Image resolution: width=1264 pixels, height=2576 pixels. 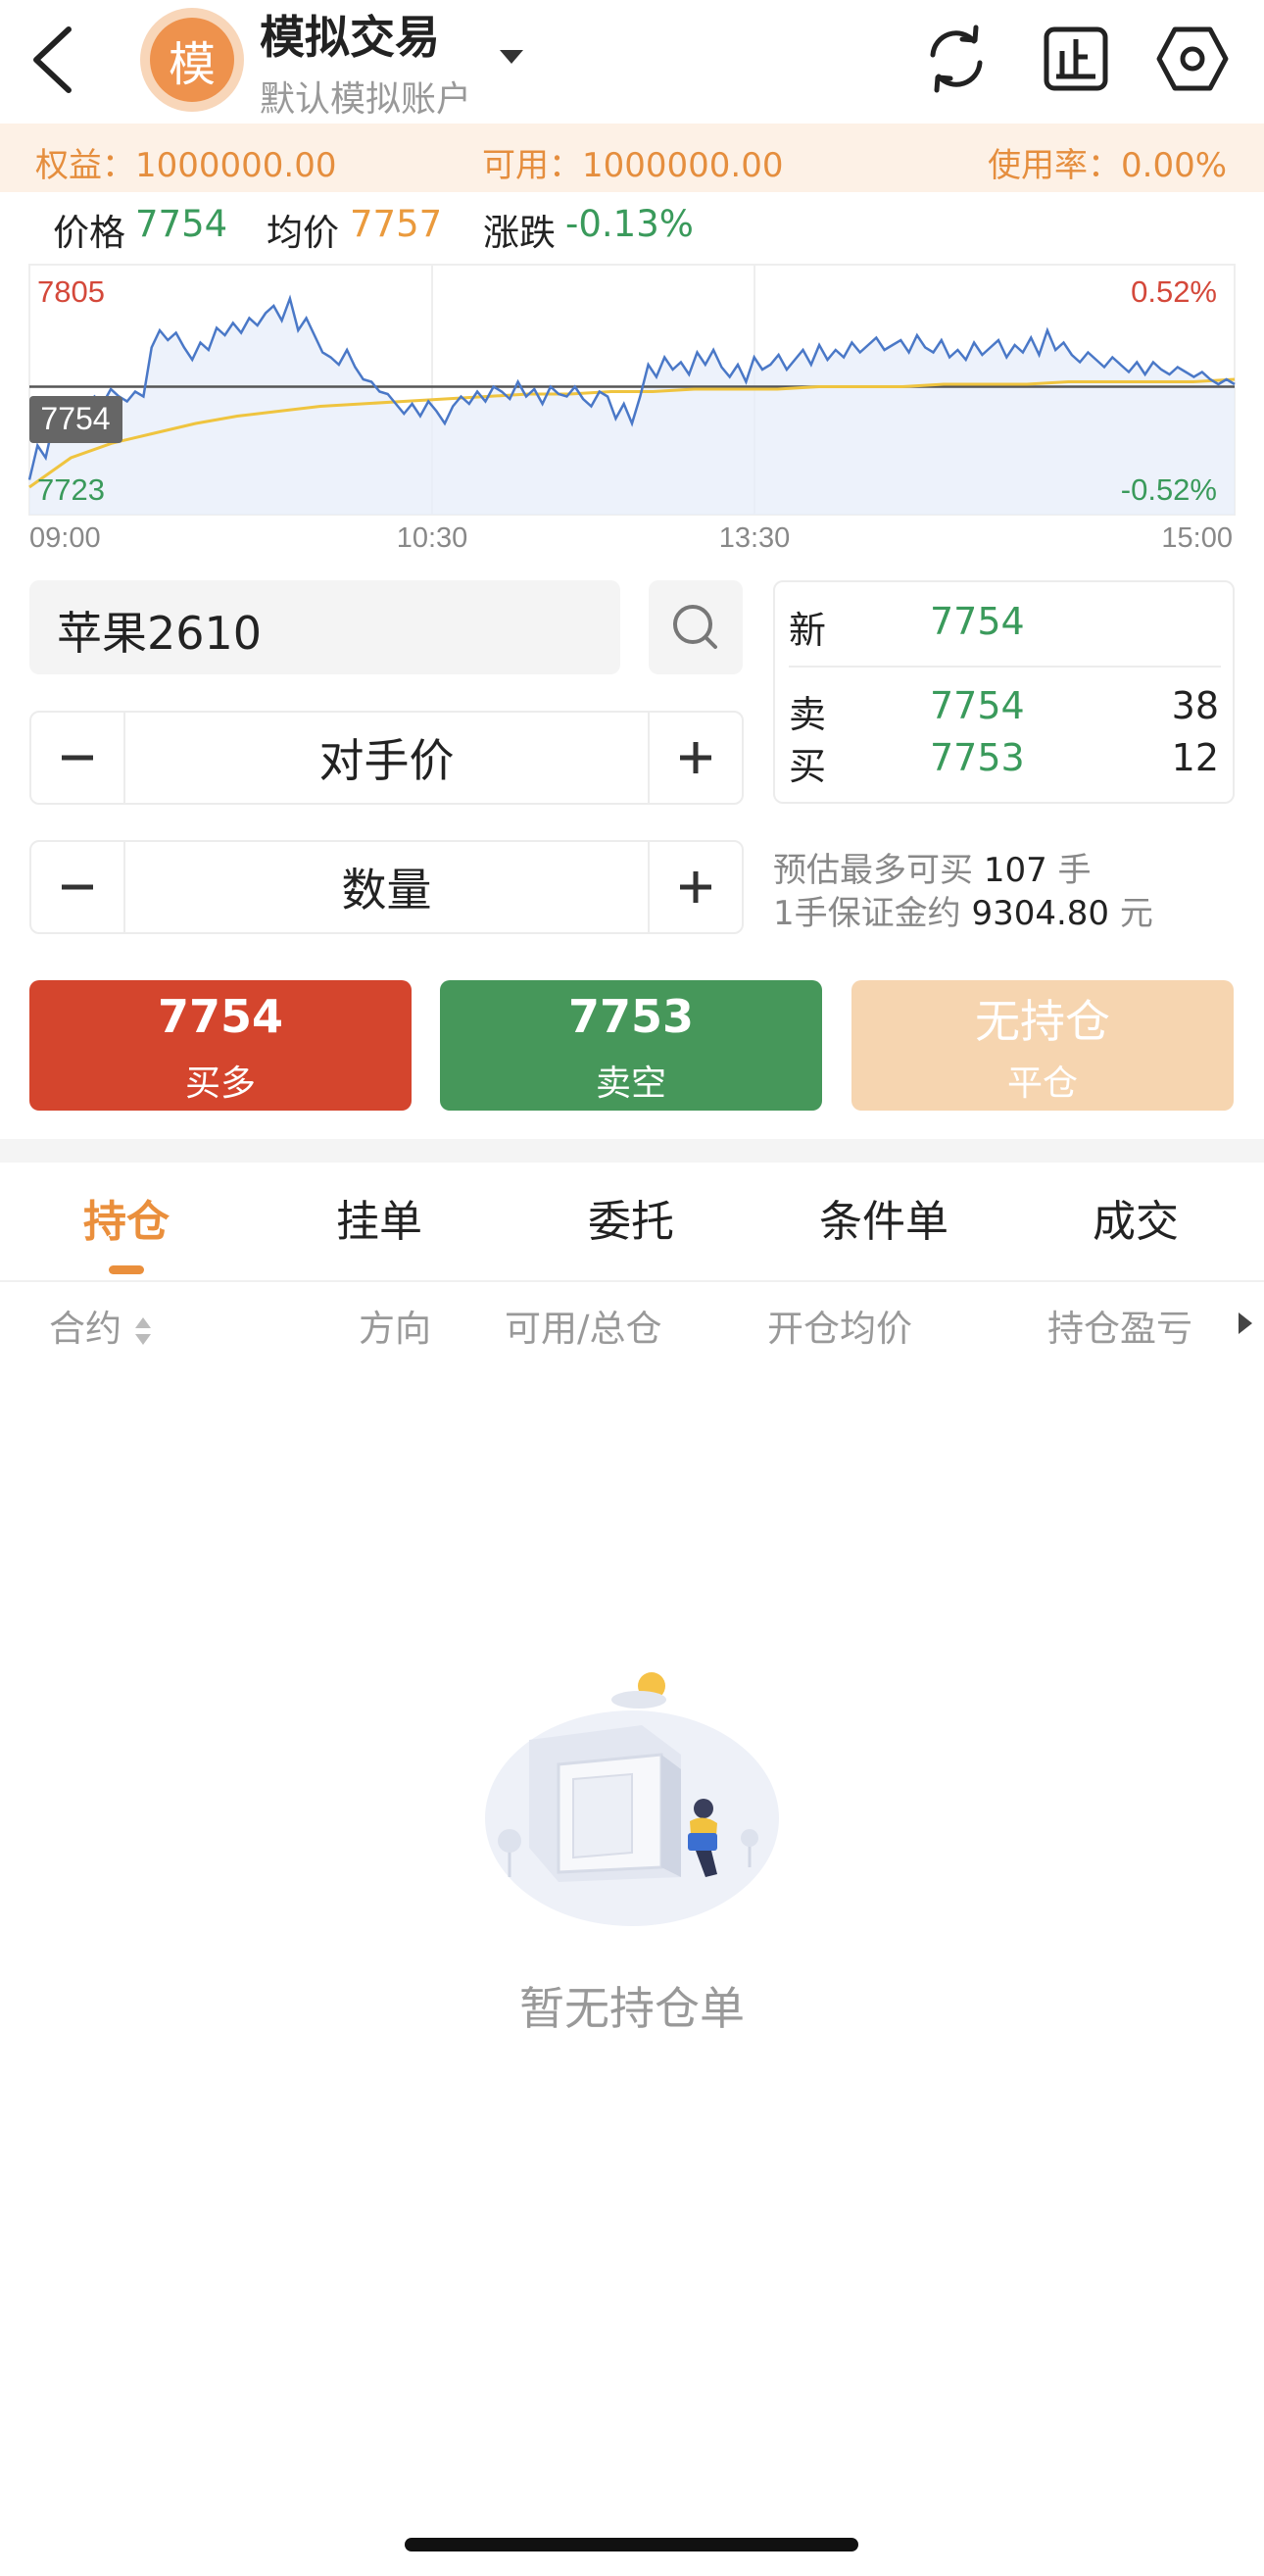 What do you see at coordinates (884, 1217) in the screenshot?
I see `tab-conditional-orders: 条件单` at bounding box center [884, 1217].